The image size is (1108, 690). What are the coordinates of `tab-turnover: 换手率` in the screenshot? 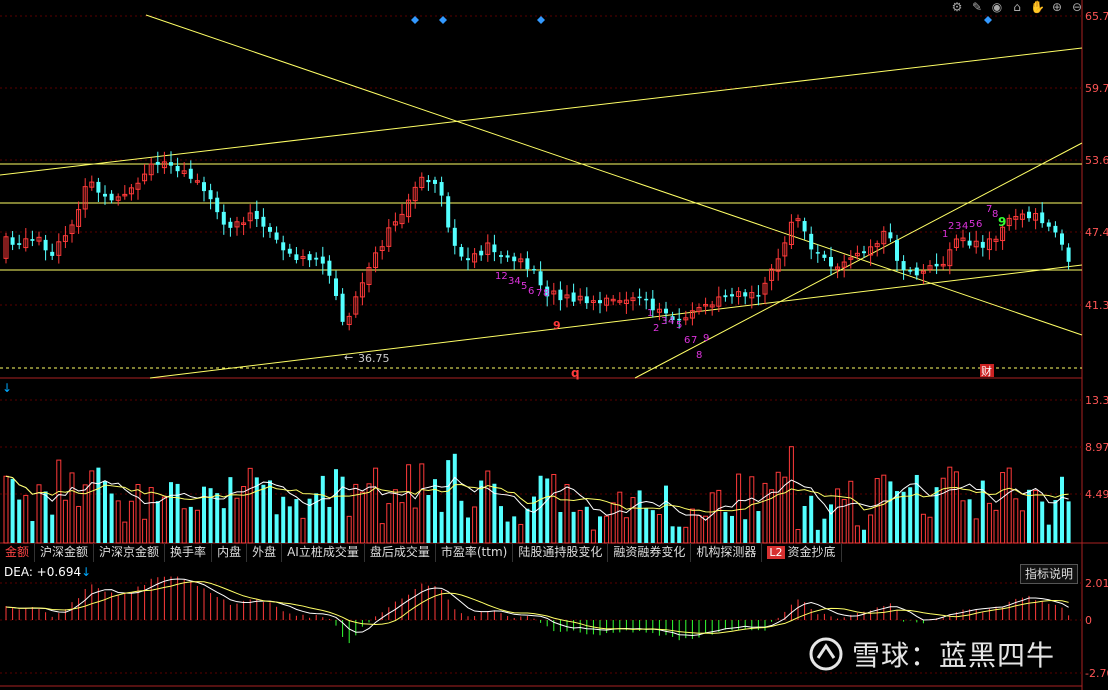 It's located at (189, 552).